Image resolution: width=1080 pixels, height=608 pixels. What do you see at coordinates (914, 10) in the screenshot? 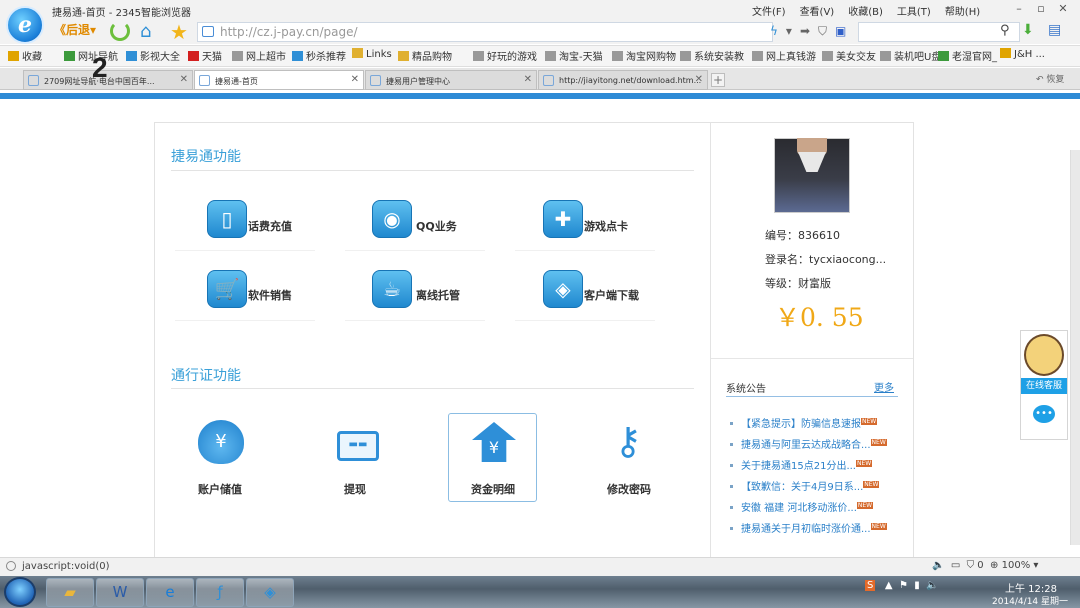
I see `menu-tools: 工具(T)` at bounding box center [914, 10].